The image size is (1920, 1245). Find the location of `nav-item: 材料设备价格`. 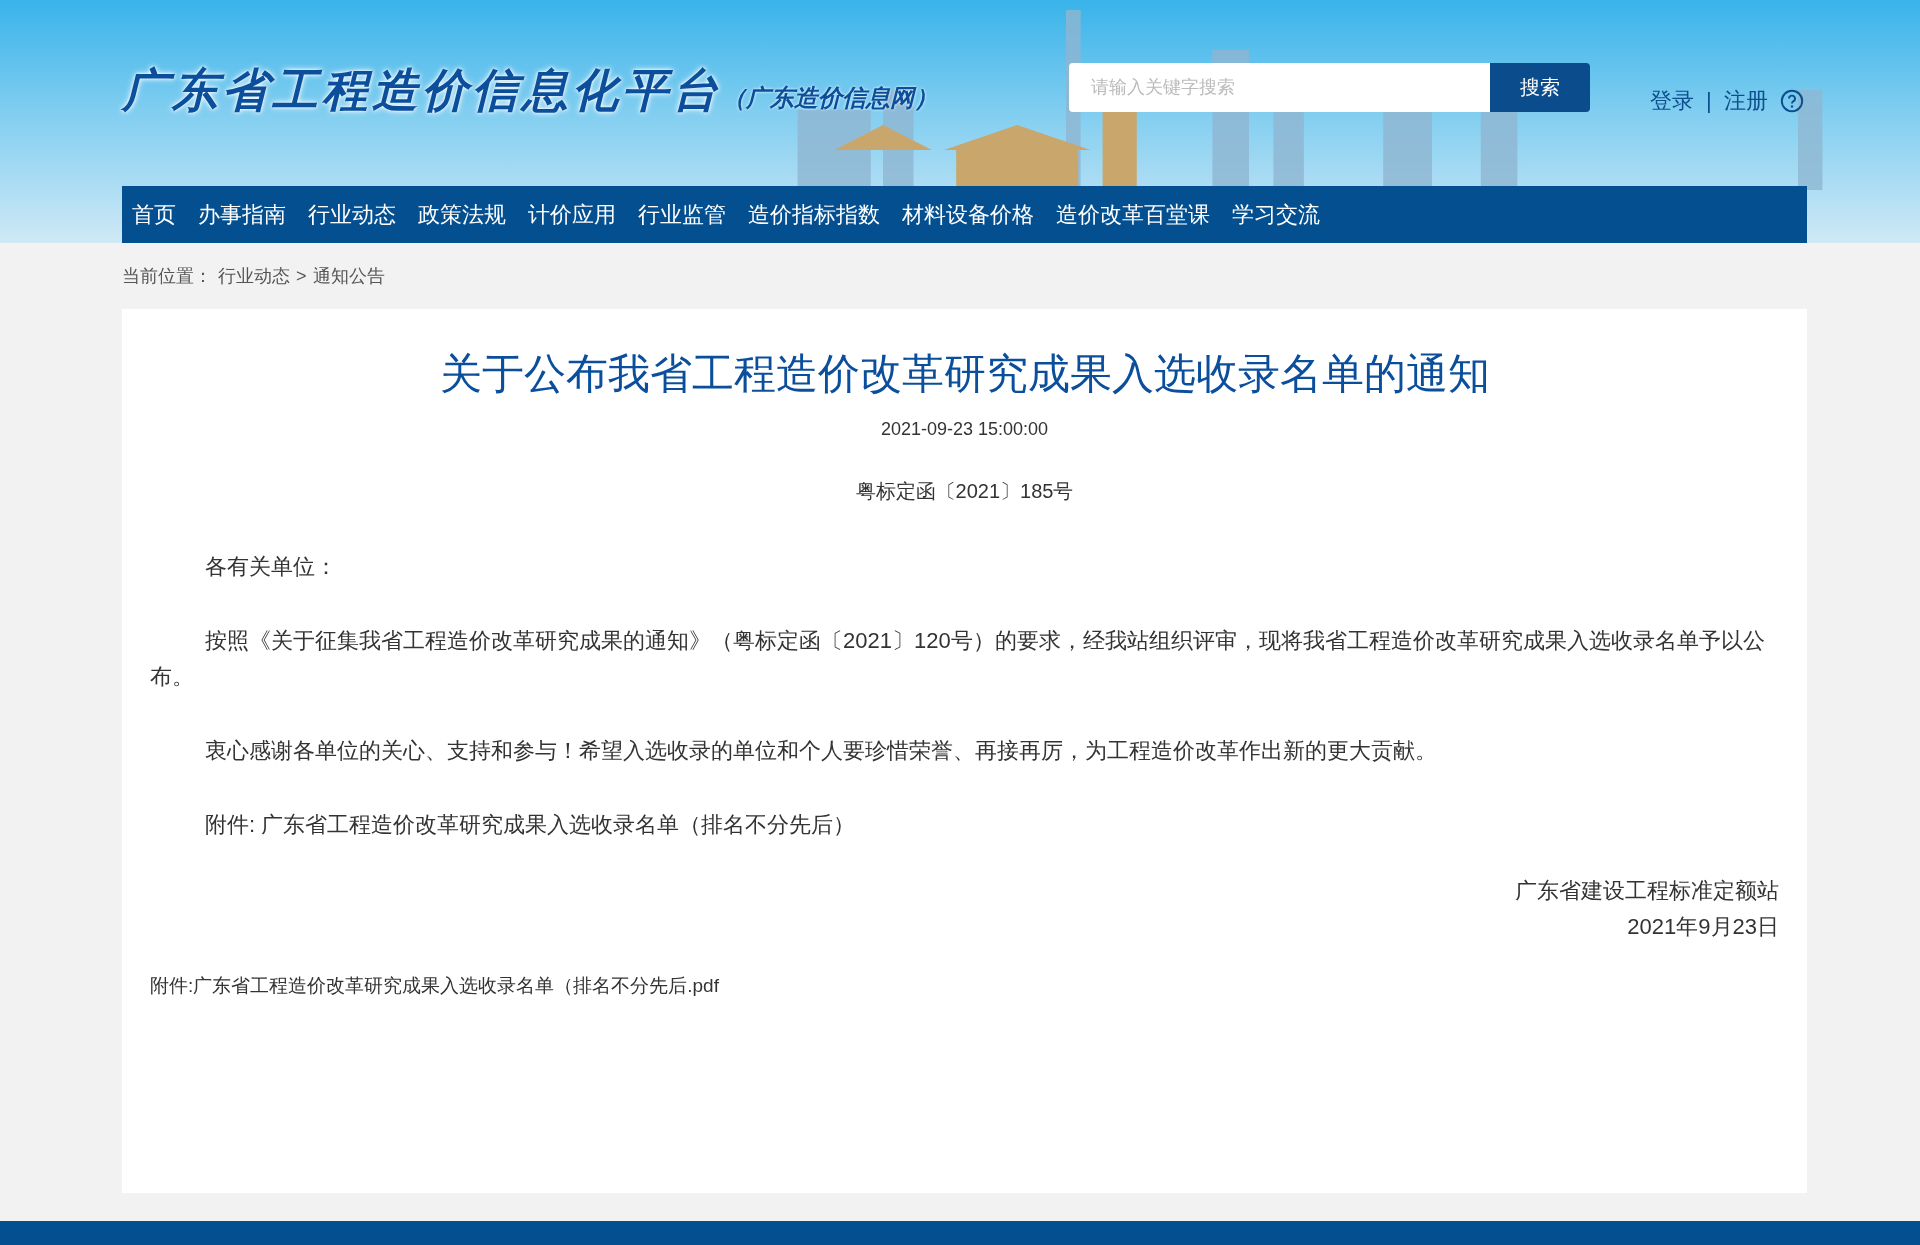

nav-item: 材料设备价格 is located at coordinates (968, 214).